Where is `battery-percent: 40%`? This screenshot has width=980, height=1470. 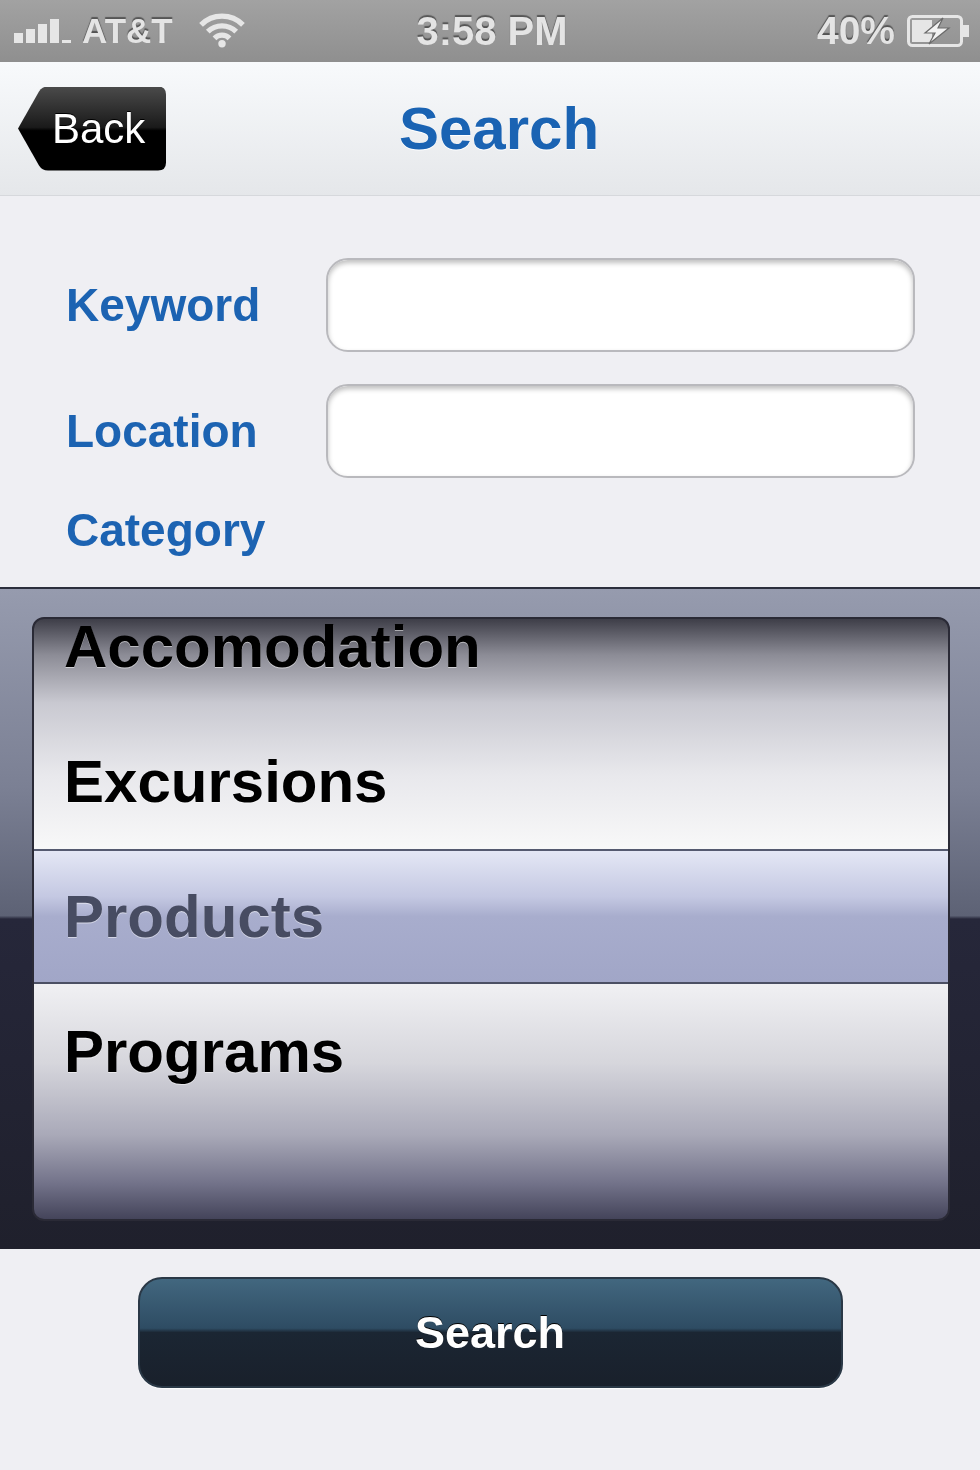
battery-percent: 40% is located at coordinates (855, 31).